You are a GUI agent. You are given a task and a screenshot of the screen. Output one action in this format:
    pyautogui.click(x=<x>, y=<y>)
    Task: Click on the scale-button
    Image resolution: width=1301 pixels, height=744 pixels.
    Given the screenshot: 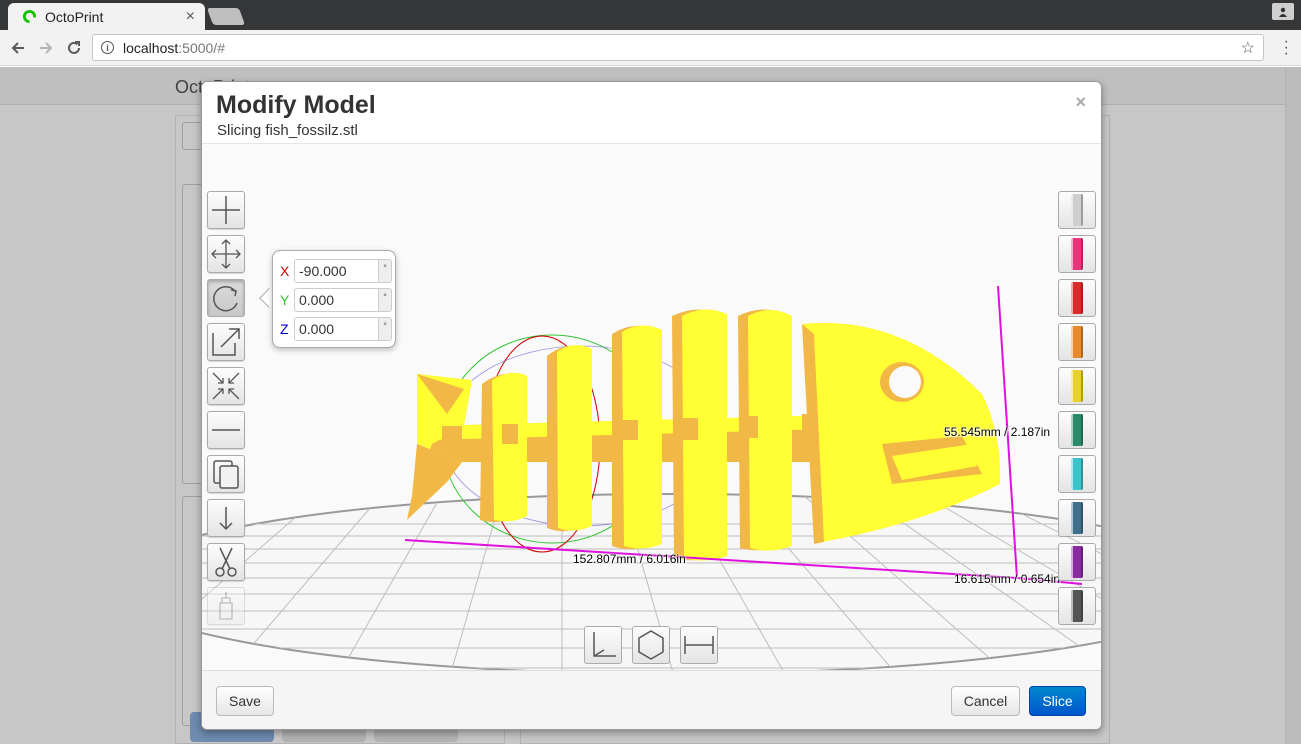 What is the action you would take?
    pyautogui.click(x=226, y=342)
    